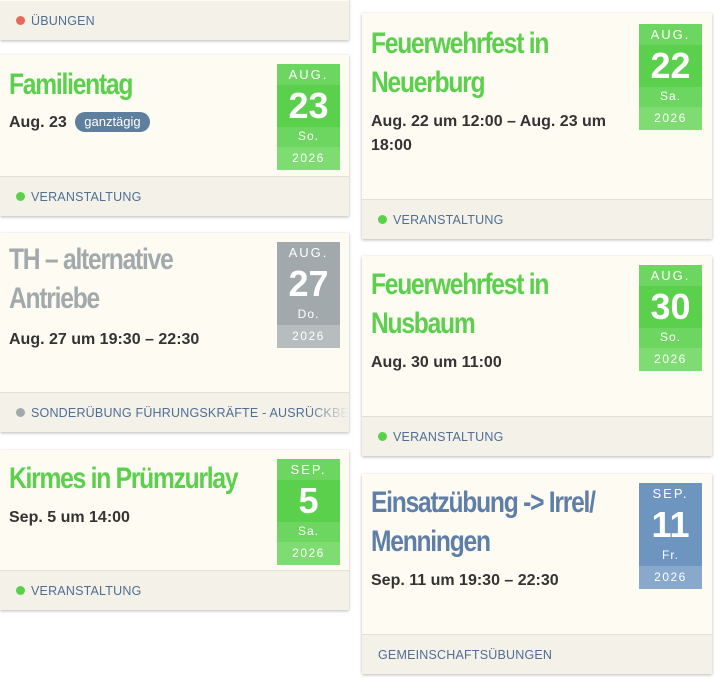 This screenshot has height=685, width=725. I want to click on date-box: SEP. 5 Sa. 2026, so click(308, 512).